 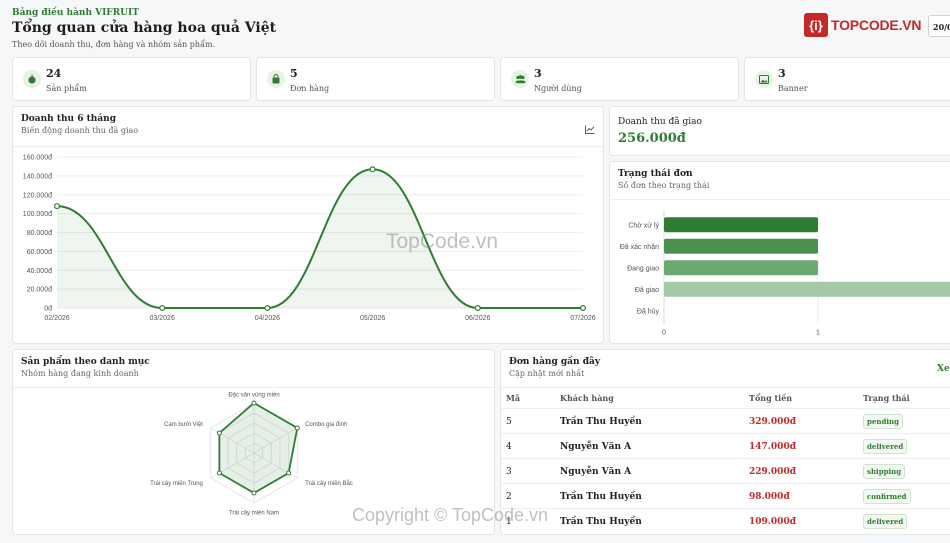 I want to click on order-id: 5, so click(x=509, y=422).